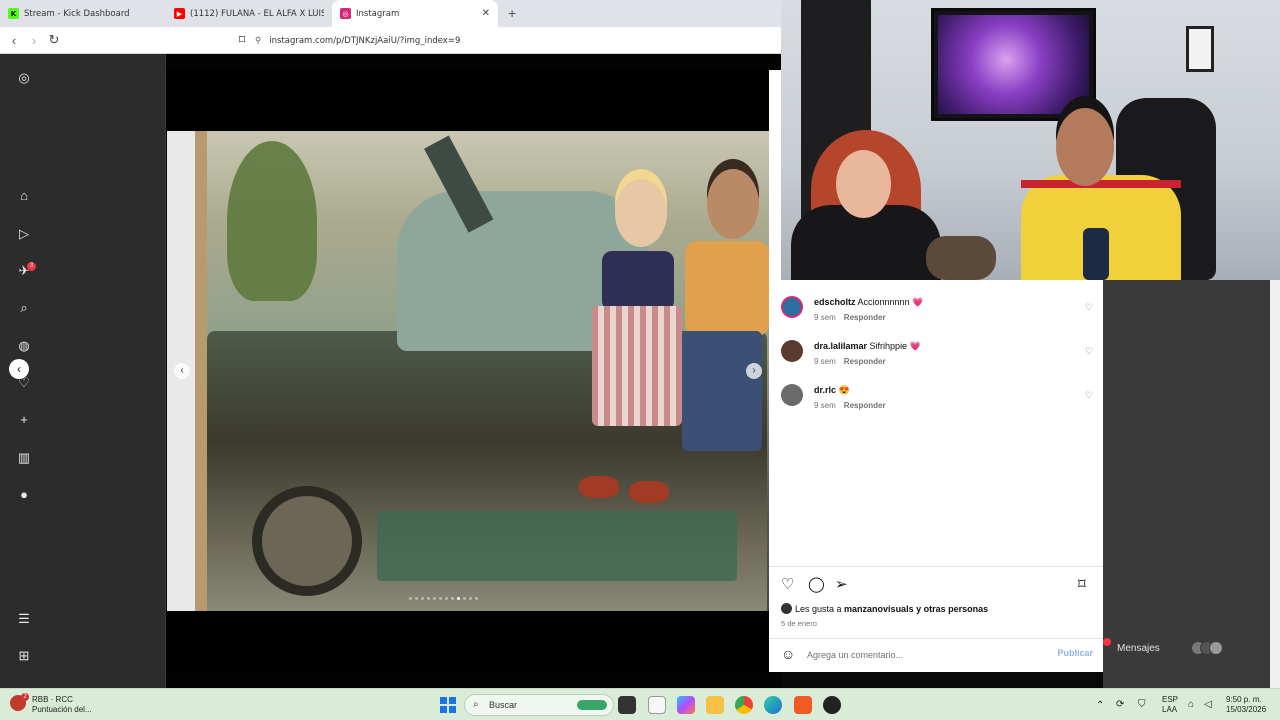  What do you see at coordinates (1200, 49) in the screenshot?
I see `wall-frame` at bounding box center [1200, 49].